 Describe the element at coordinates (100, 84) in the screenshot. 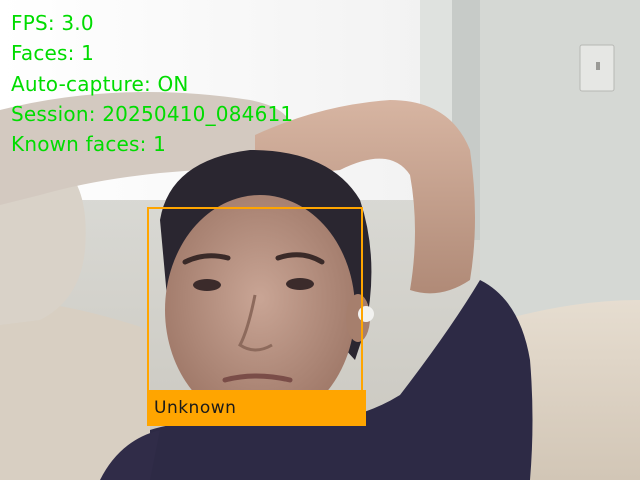

I see `auto-capture-status: Auto-capture: ON` at that location.